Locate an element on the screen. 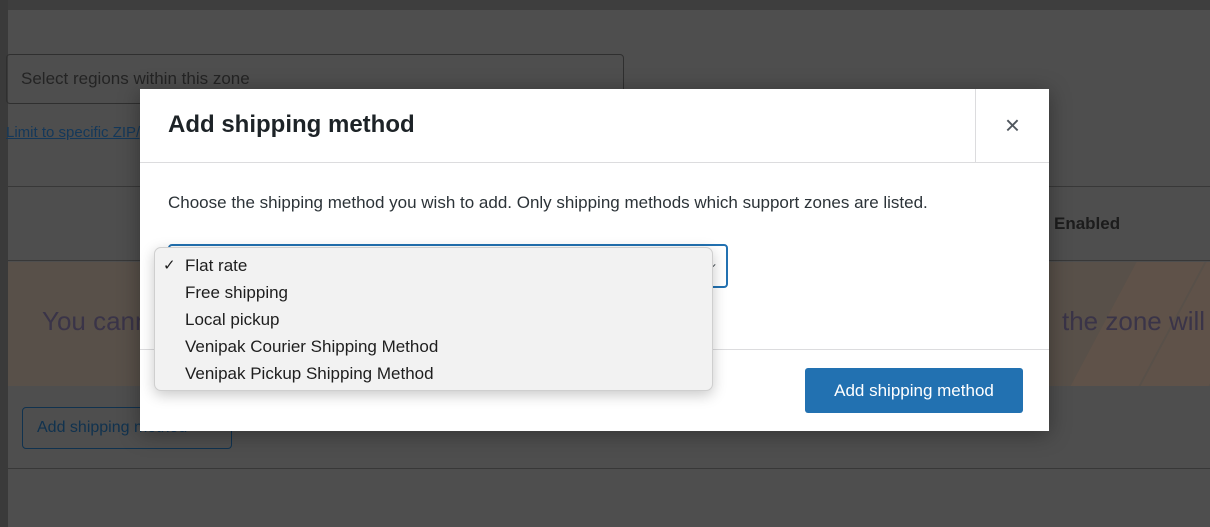  option-label: Venipak Courier Shipping Method is located at coordinates (312, 346).